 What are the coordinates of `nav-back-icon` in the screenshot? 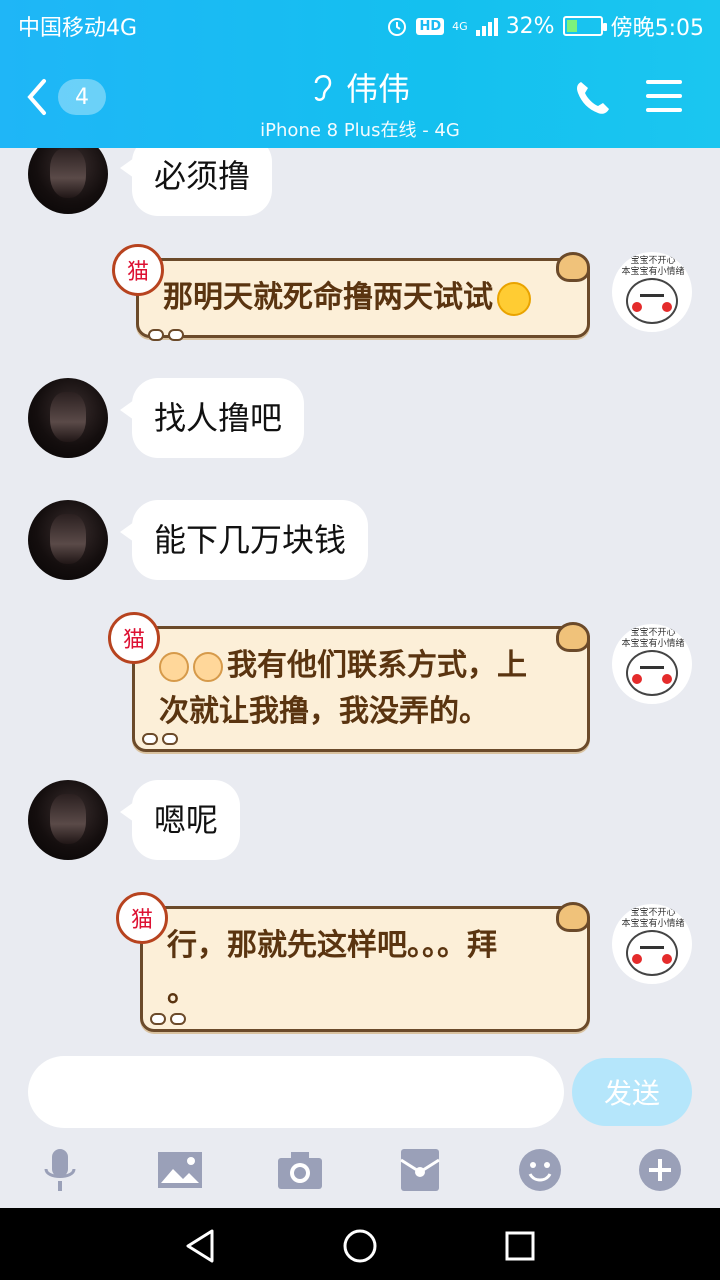 It's located at (200, 1246).